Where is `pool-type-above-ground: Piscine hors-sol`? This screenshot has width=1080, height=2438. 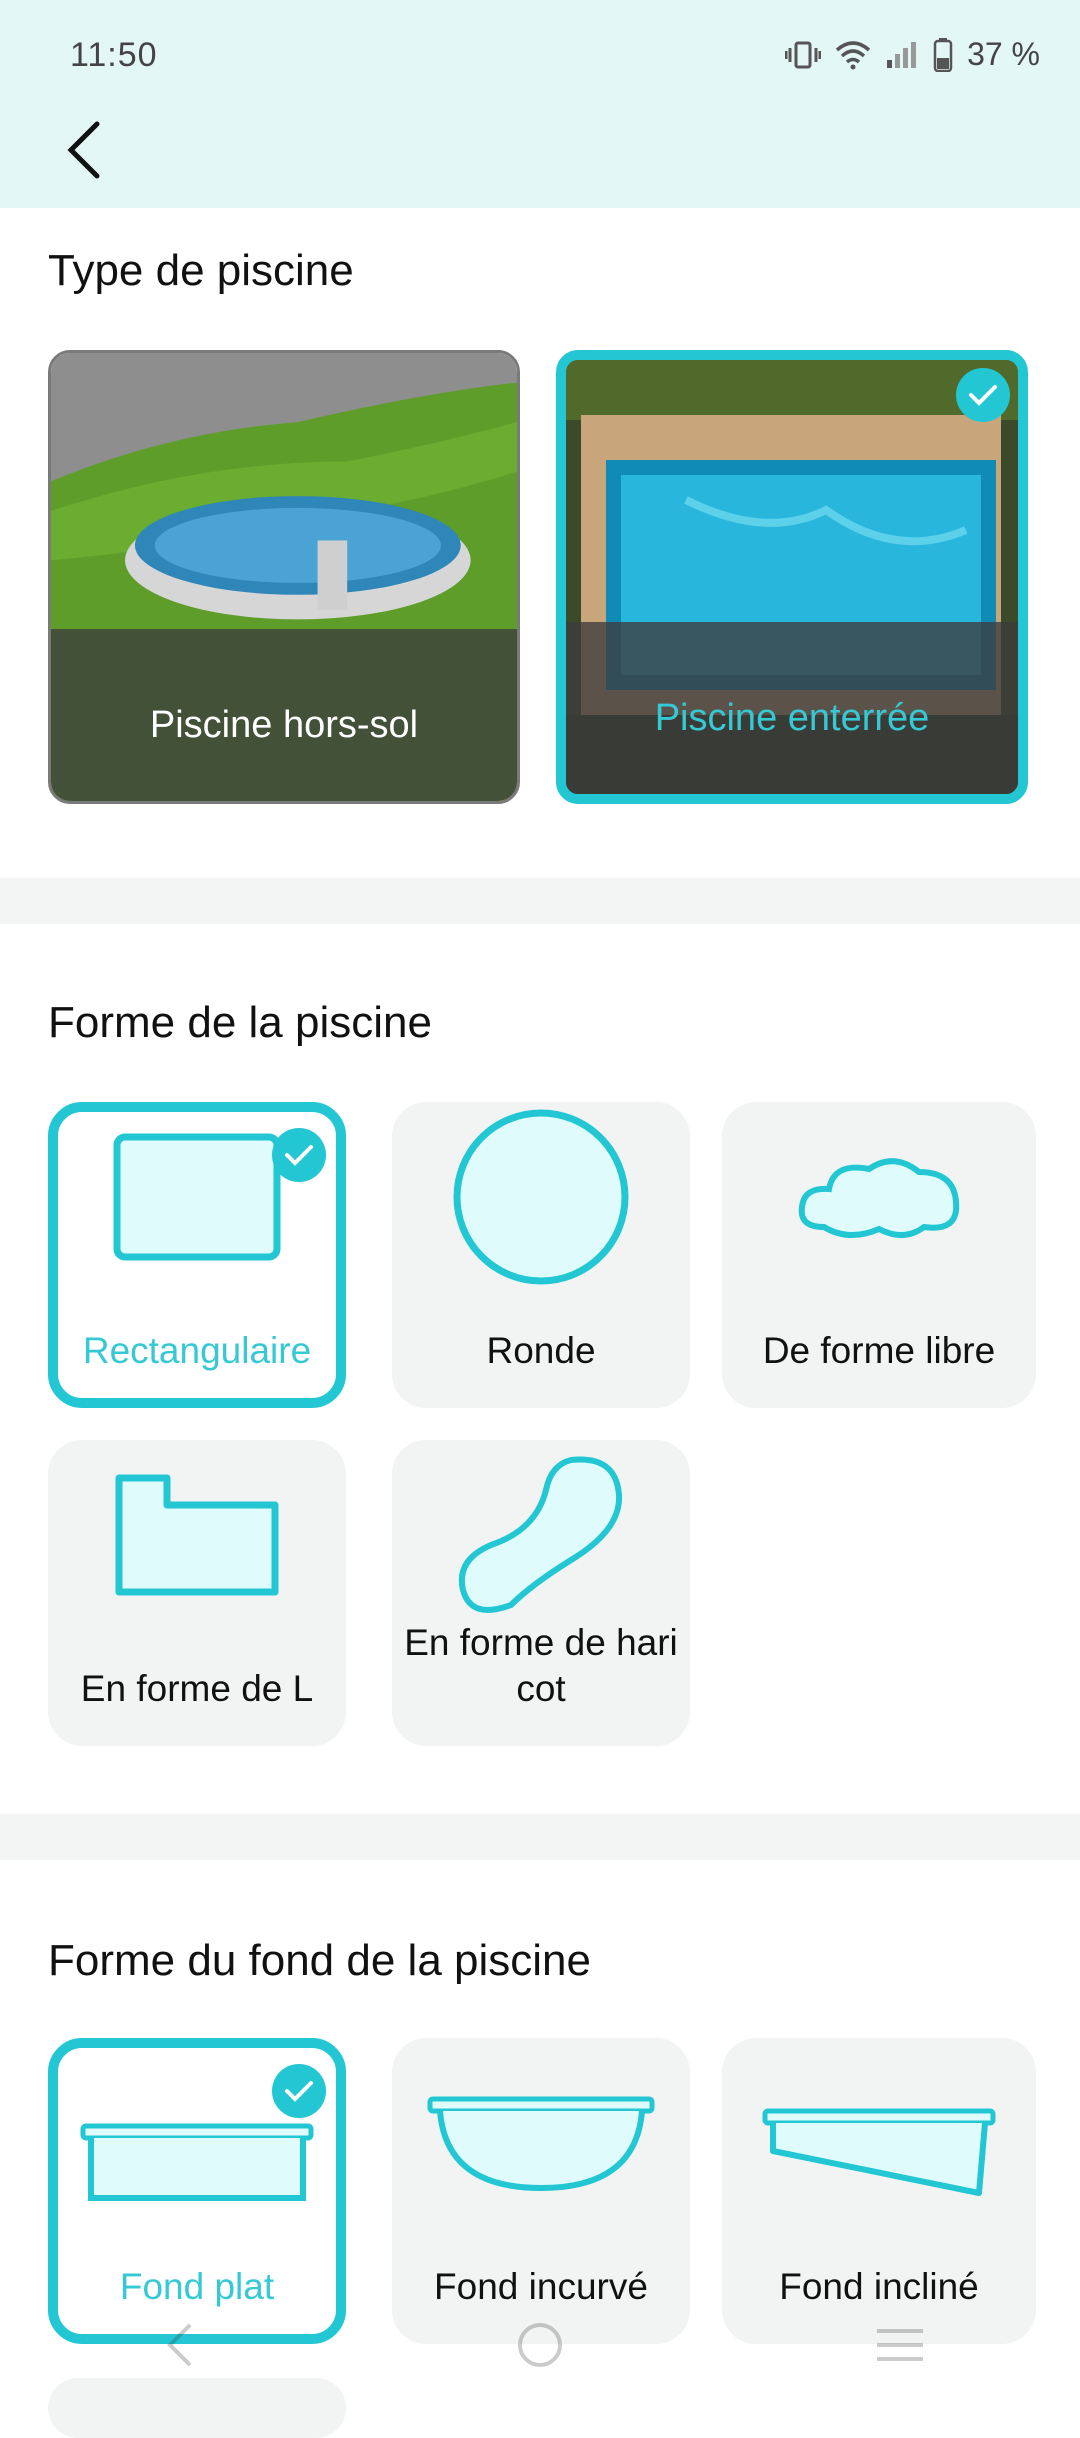 pool-type-above-ground: Piscine hors-sol is located at coordinates (284, 577).